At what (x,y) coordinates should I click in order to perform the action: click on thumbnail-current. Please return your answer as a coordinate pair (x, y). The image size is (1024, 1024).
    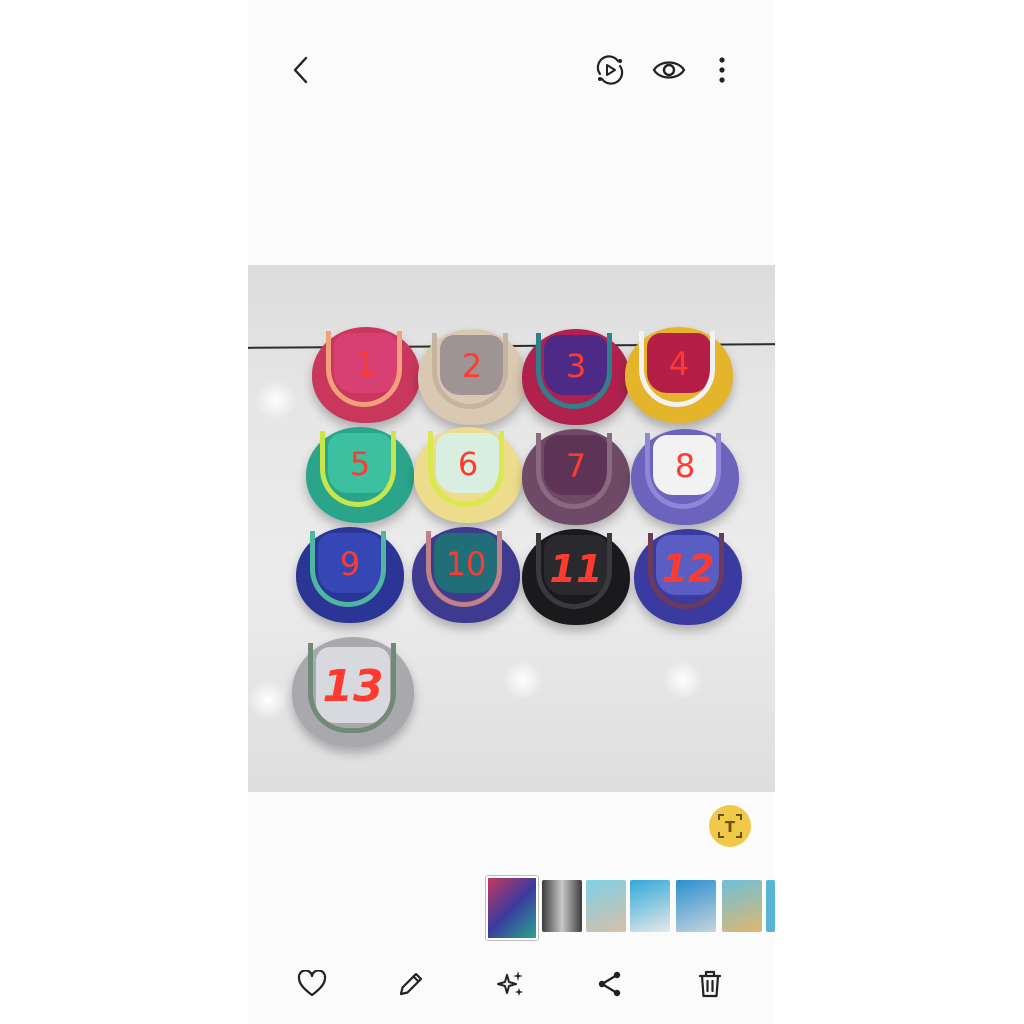
    Looking at the image, I should click on (512, 908).